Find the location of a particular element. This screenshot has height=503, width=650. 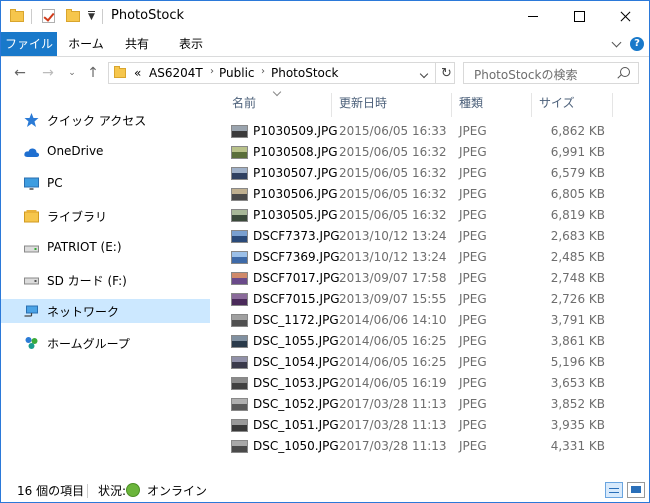

maximize-button is located at coordinates (579, 16).